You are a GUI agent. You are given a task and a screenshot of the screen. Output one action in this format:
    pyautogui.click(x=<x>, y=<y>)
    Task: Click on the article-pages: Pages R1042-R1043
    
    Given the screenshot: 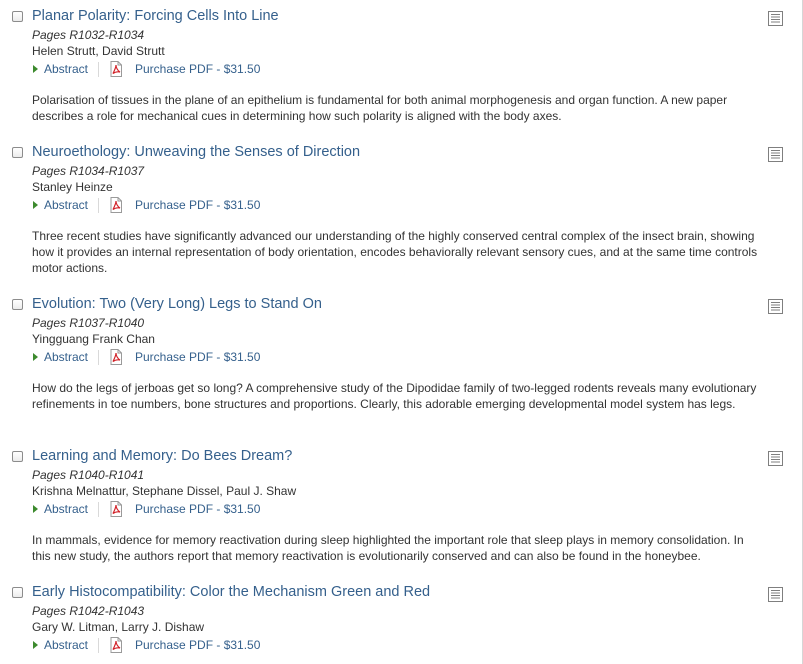 What is the action you would take?
    pyautogui.click(x=88, y=611)
    